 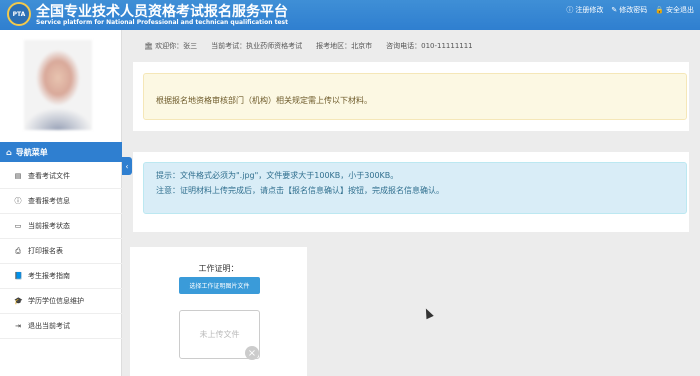 I want to click on sidebar-item-education: 🎓 学历学位信息维护, so click(x=61, y=301).